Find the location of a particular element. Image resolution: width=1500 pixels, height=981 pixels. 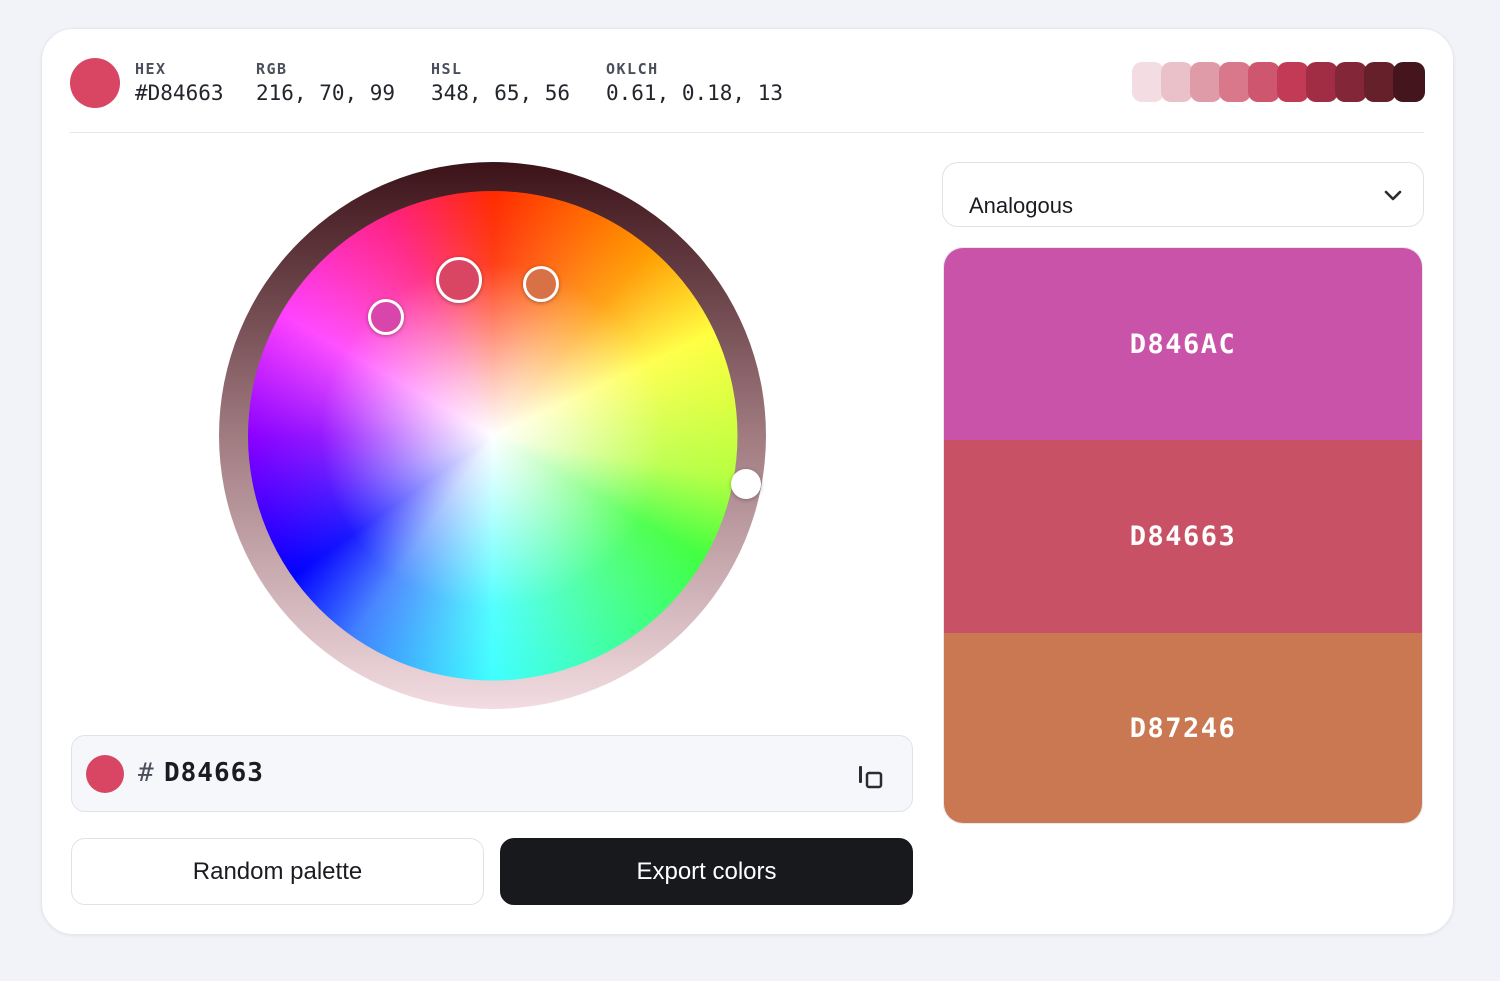

oklch-info: OKLCH 0.61, 0.18, 13 is located at coordinates (694, 83).